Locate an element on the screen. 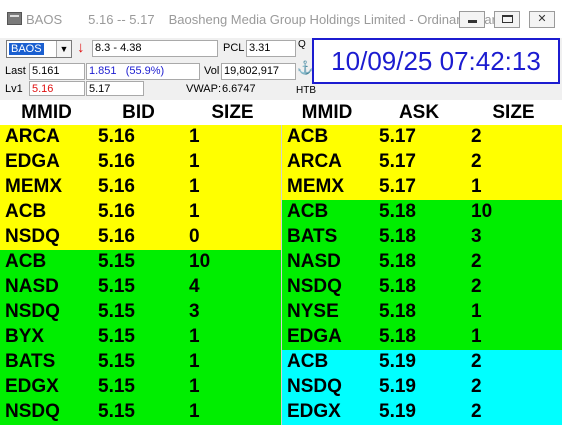 The height and width of the screenshot is (425, 562). maximize-button is located at coordinates (507, 19).